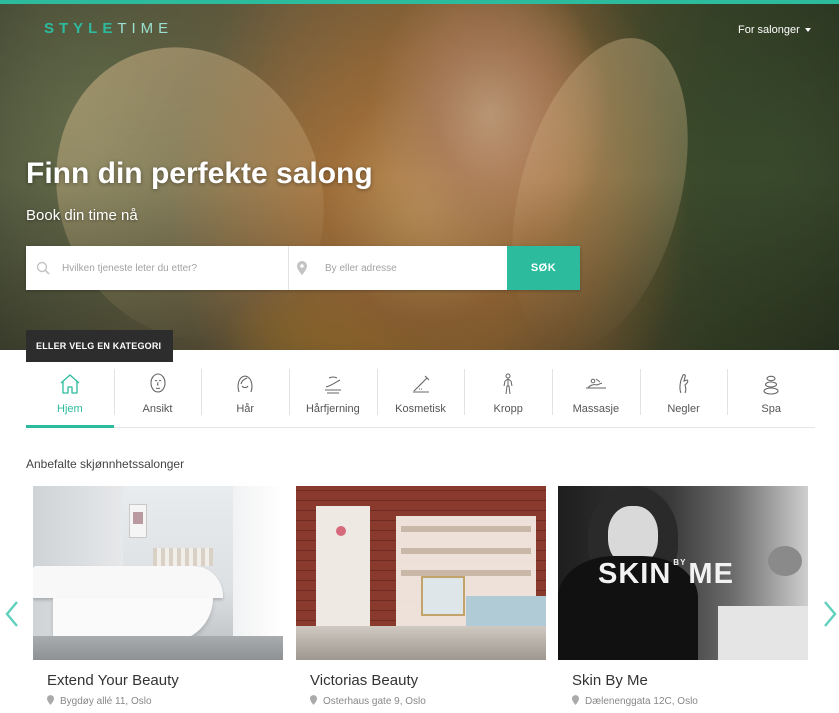 The height and width of the screenshot is (713, 839). I want to click on caret-down-icon, so click(807, 30).